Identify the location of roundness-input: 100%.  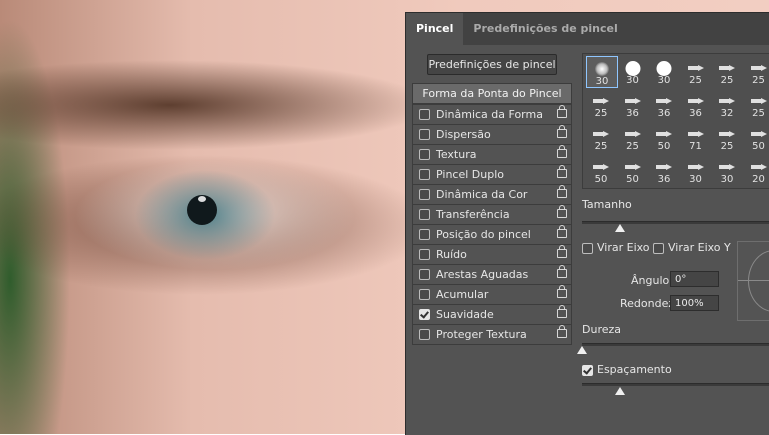
(694, 303).